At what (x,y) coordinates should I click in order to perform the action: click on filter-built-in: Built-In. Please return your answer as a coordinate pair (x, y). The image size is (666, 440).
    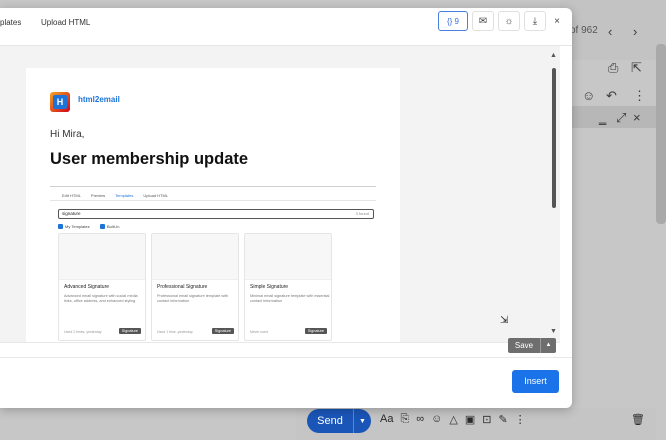
    Looking at the image, I should click on (109, 226).